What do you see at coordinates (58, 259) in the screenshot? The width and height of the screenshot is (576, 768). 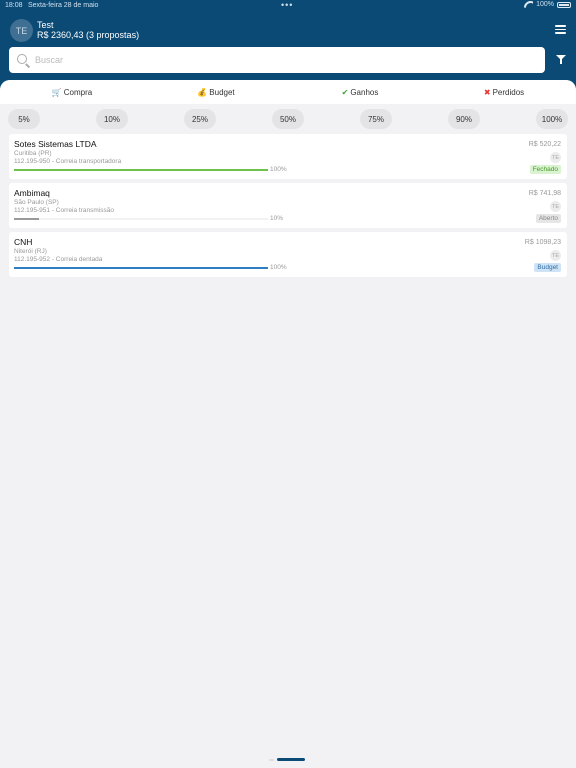 I see `proposal-reference: 112.195-952 - Correia dentada` at bounding box center [58, 259].